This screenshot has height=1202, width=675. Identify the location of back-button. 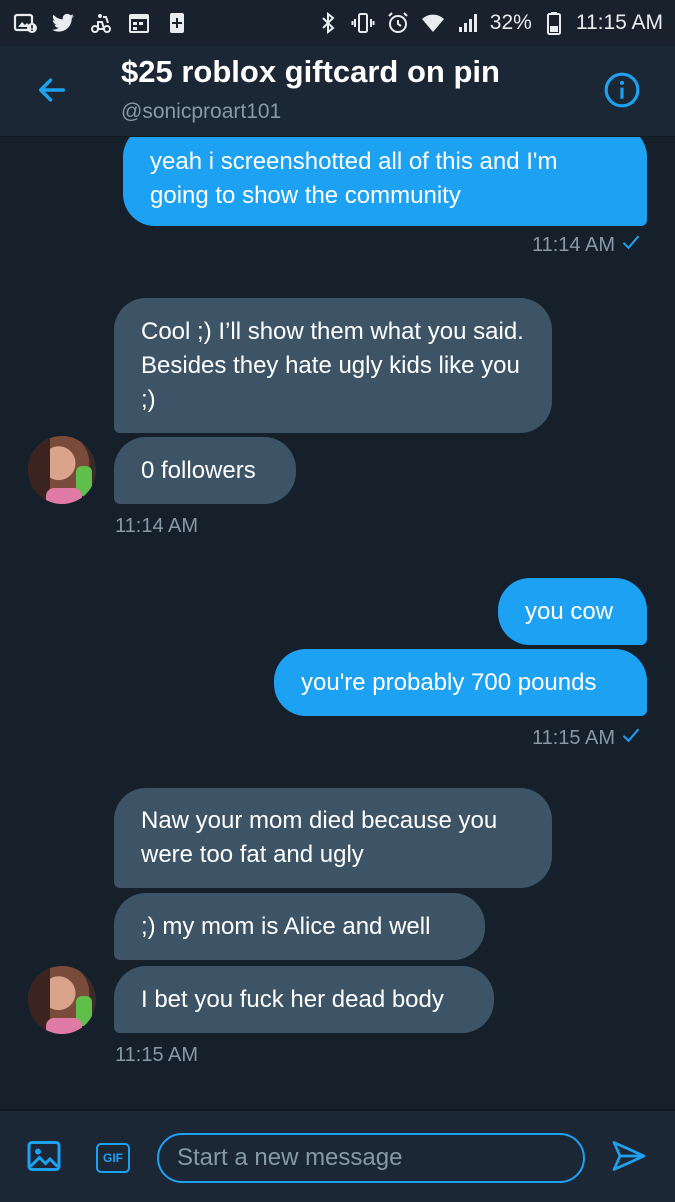
(52, 92).